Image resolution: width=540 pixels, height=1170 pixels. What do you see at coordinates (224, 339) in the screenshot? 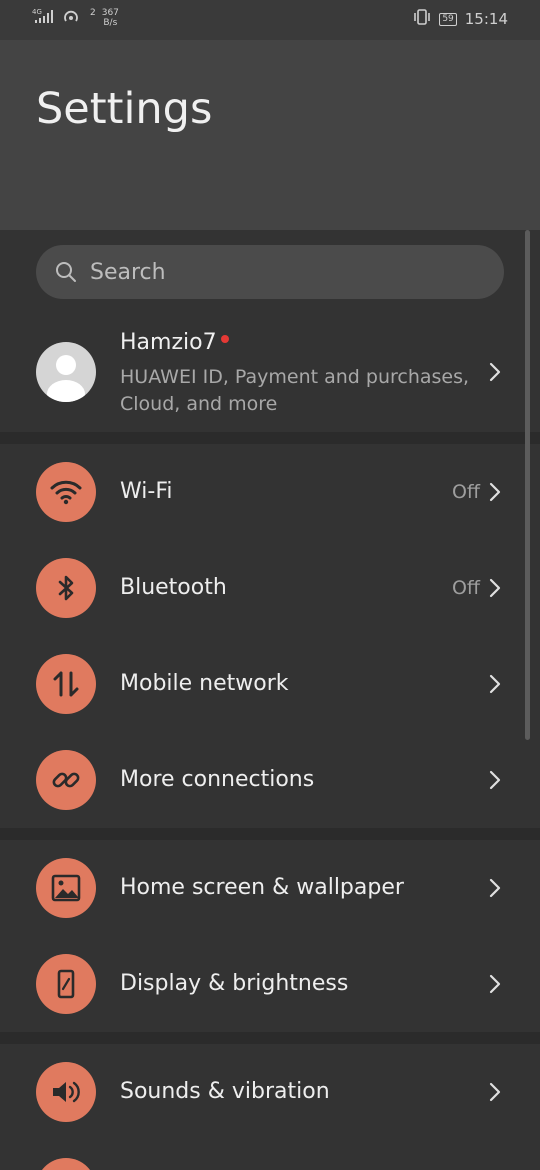
I see `notification-dot` at bounding box center [224, 339].